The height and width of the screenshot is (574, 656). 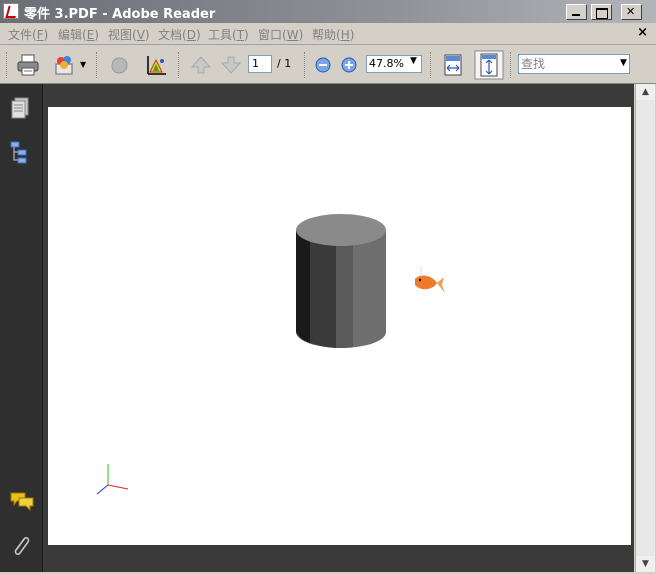 I want to click on collaborate-dropdown-icon: ▼, so click(x=83, y=64).